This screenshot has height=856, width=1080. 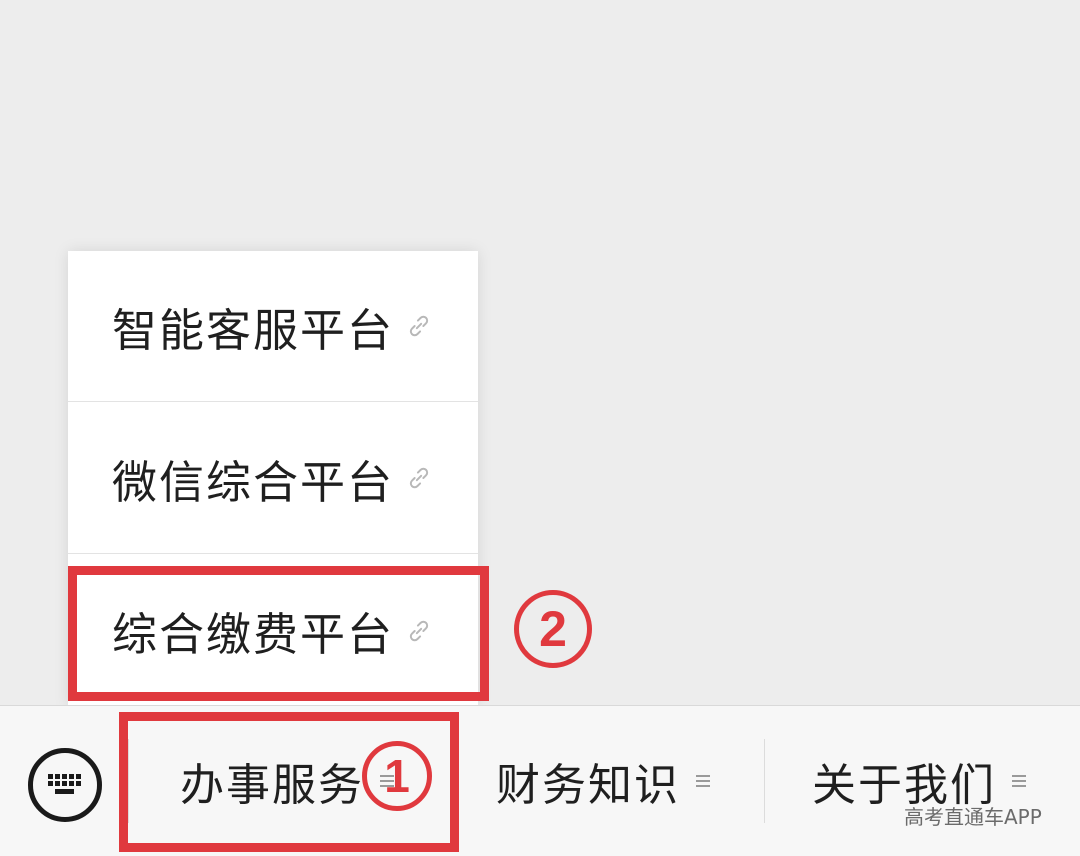 I want to click on step-2-marker: 2, so click(x=553, y=629).